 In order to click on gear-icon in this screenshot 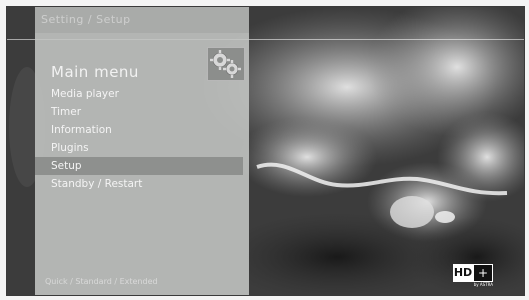, I will do `click(226, 64)`.